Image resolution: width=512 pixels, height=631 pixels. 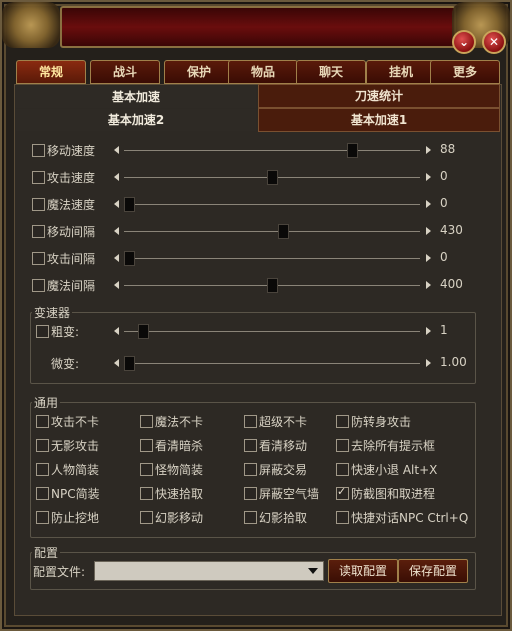 I want to click on slider-label: 魔法间隔, so click(x=71, y=286).